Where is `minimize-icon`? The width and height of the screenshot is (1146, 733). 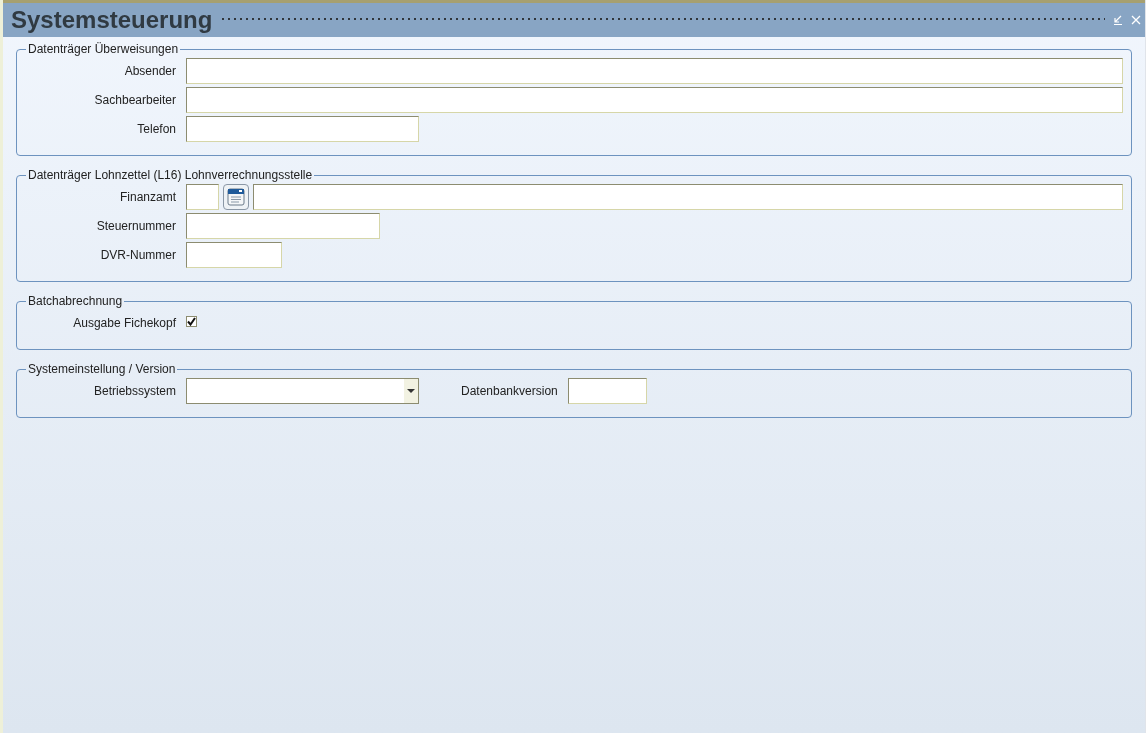
minimize-icon is located at coordinates (1118, 20).